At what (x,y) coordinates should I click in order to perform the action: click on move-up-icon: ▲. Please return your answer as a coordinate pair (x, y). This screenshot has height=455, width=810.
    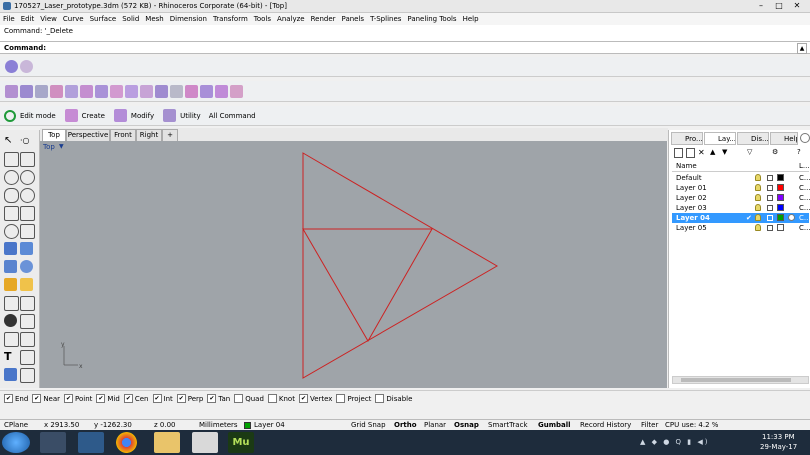
    Looking at the image, I should click on (712, 152).